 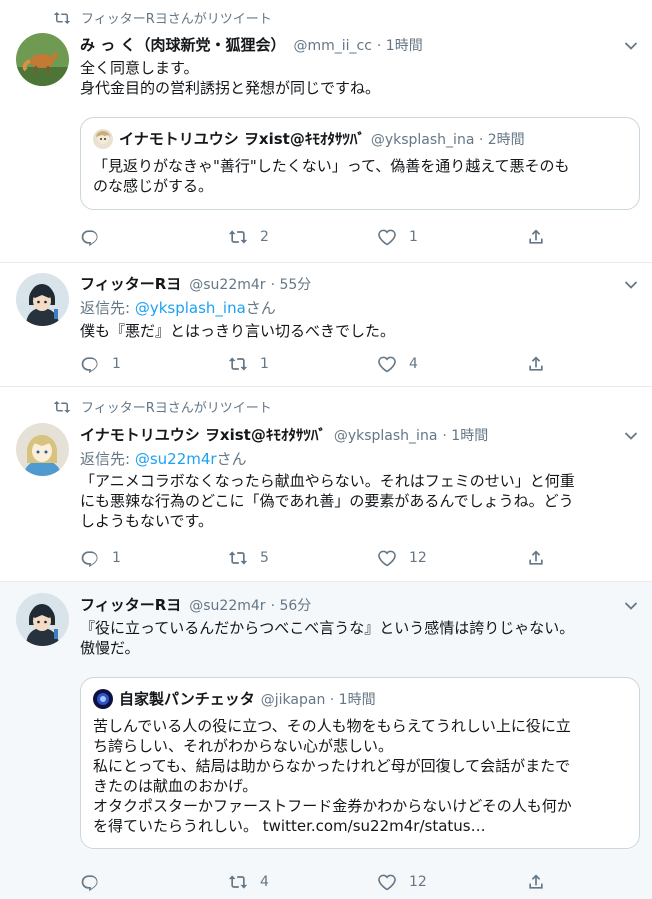 What do you see at coordinates (327, 638) in the screenshot?
I see `tweet-text: 『役に立っているんだからつべこべ言うな』という感情は誇りじゃない。 傲慢だ。` at bounding box center [327, 638].